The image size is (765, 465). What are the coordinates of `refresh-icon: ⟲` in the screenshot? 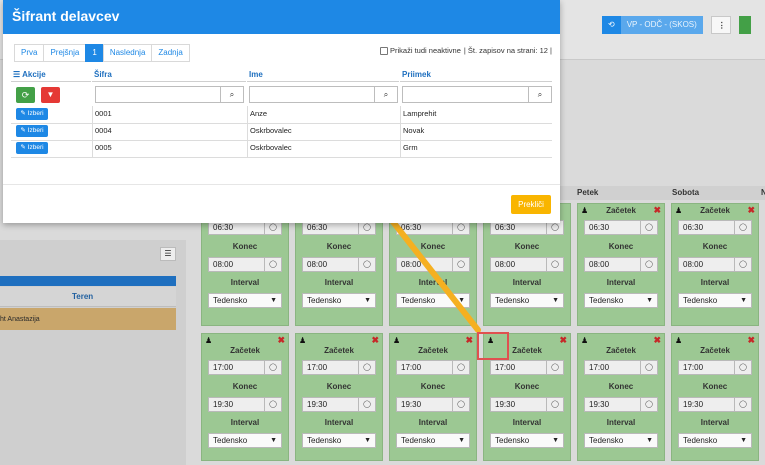 It's located at (611, 25).